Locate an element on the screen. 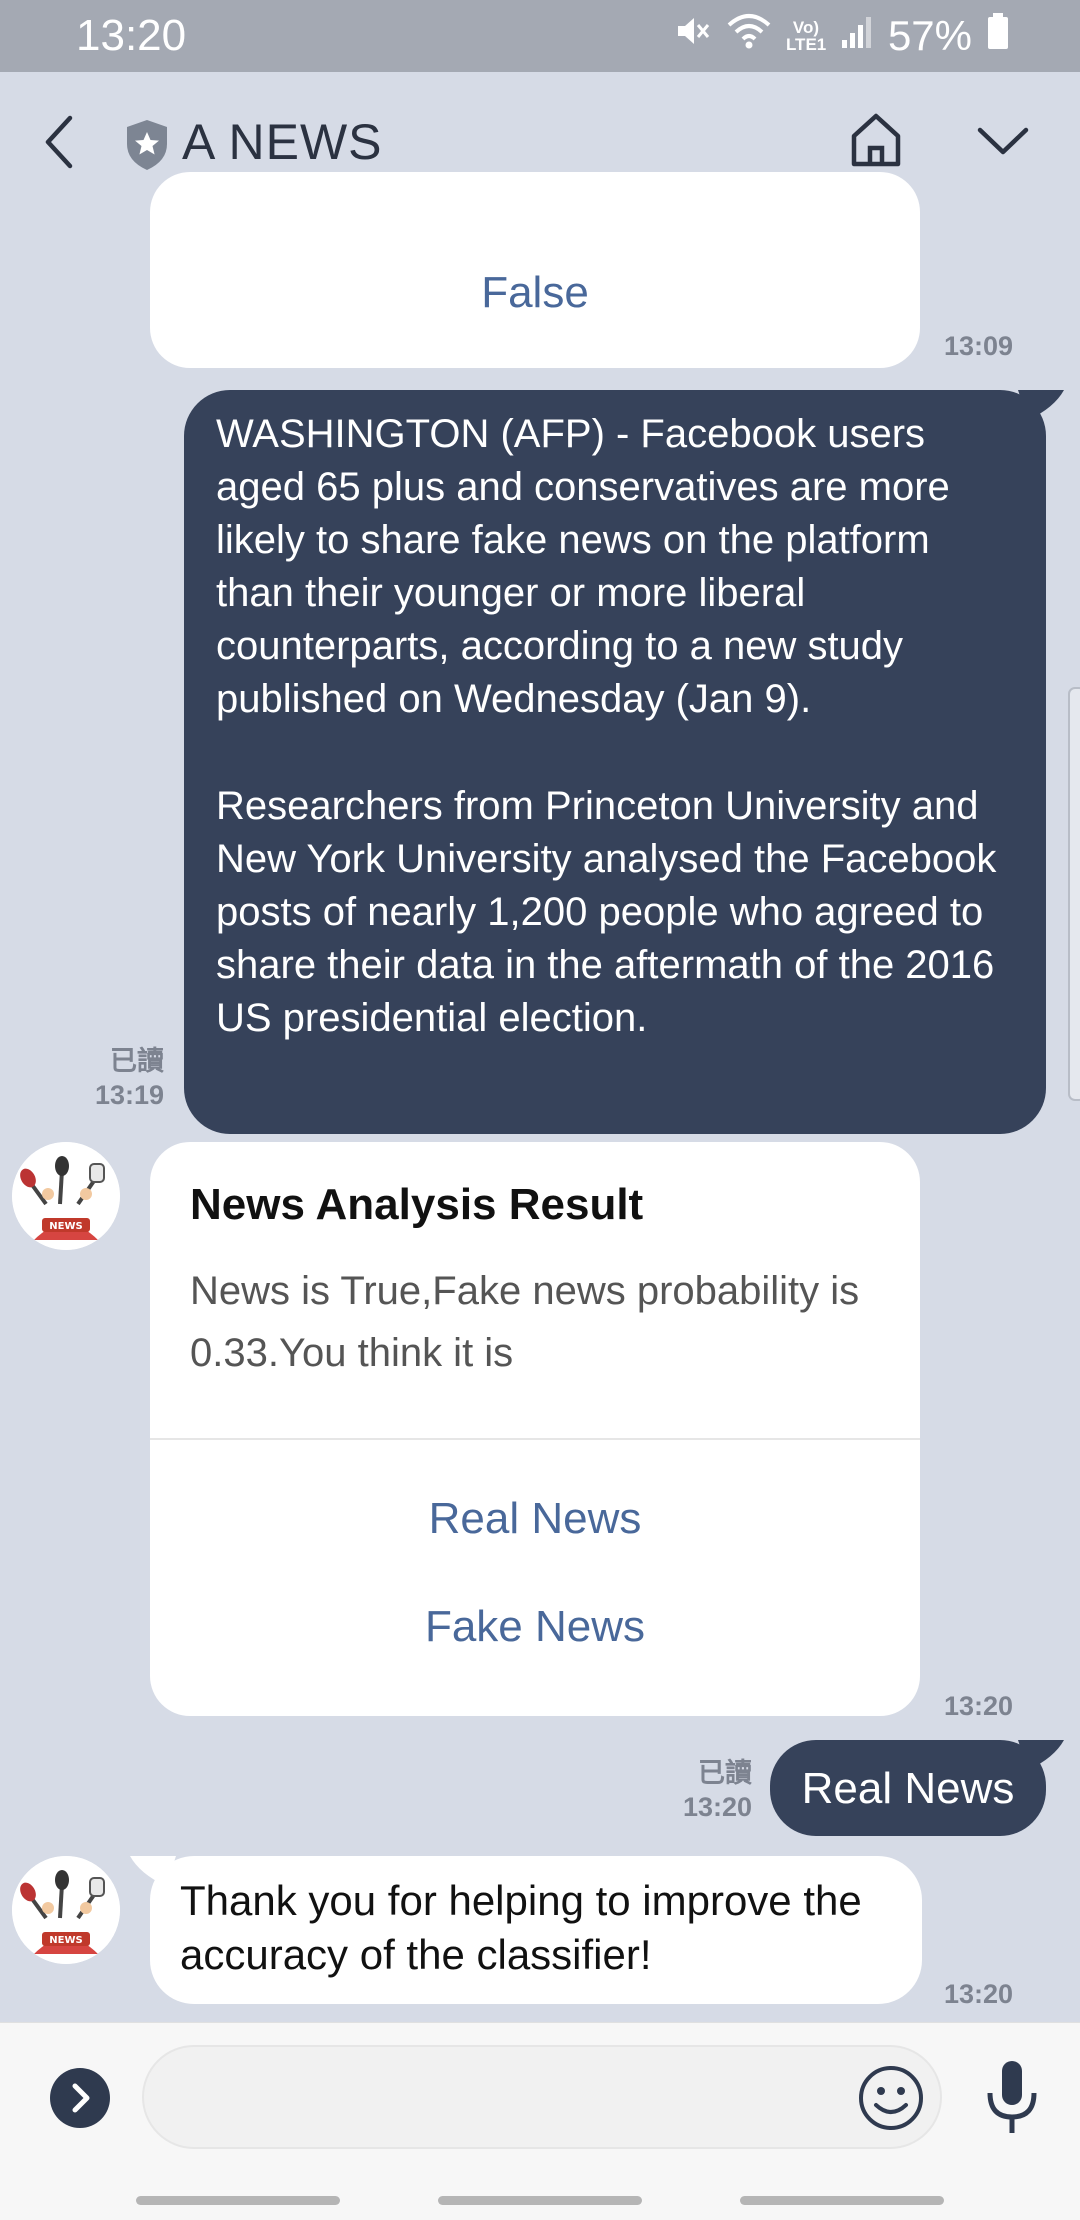 This screenshot has height=2220, width=1080. battery-percent: 57% is located at coordinates (929, 35).